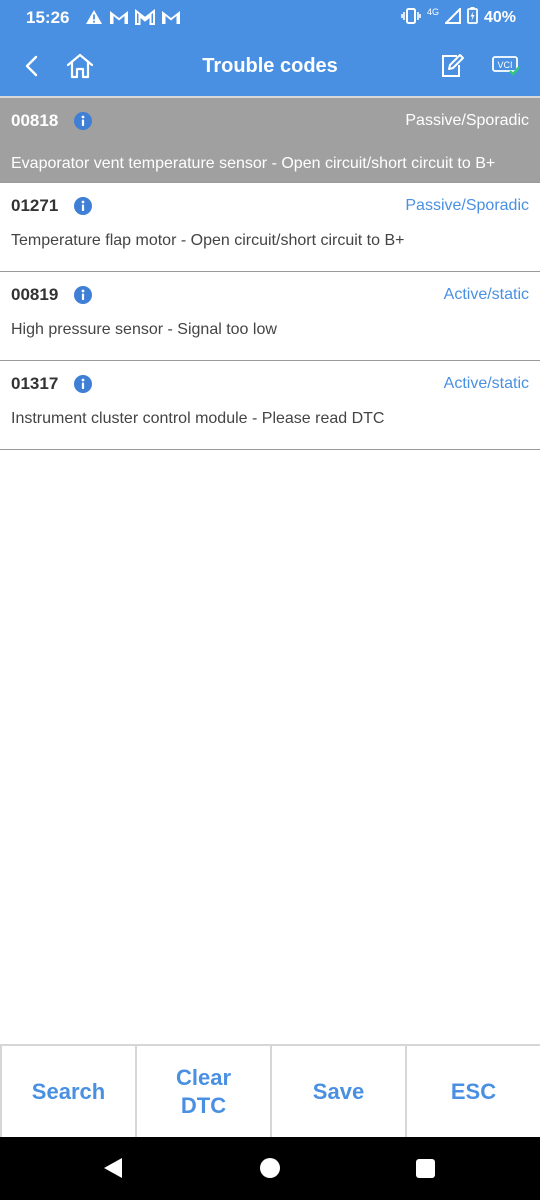  I want to click on esc-button: ESC, so click(473, 1090).